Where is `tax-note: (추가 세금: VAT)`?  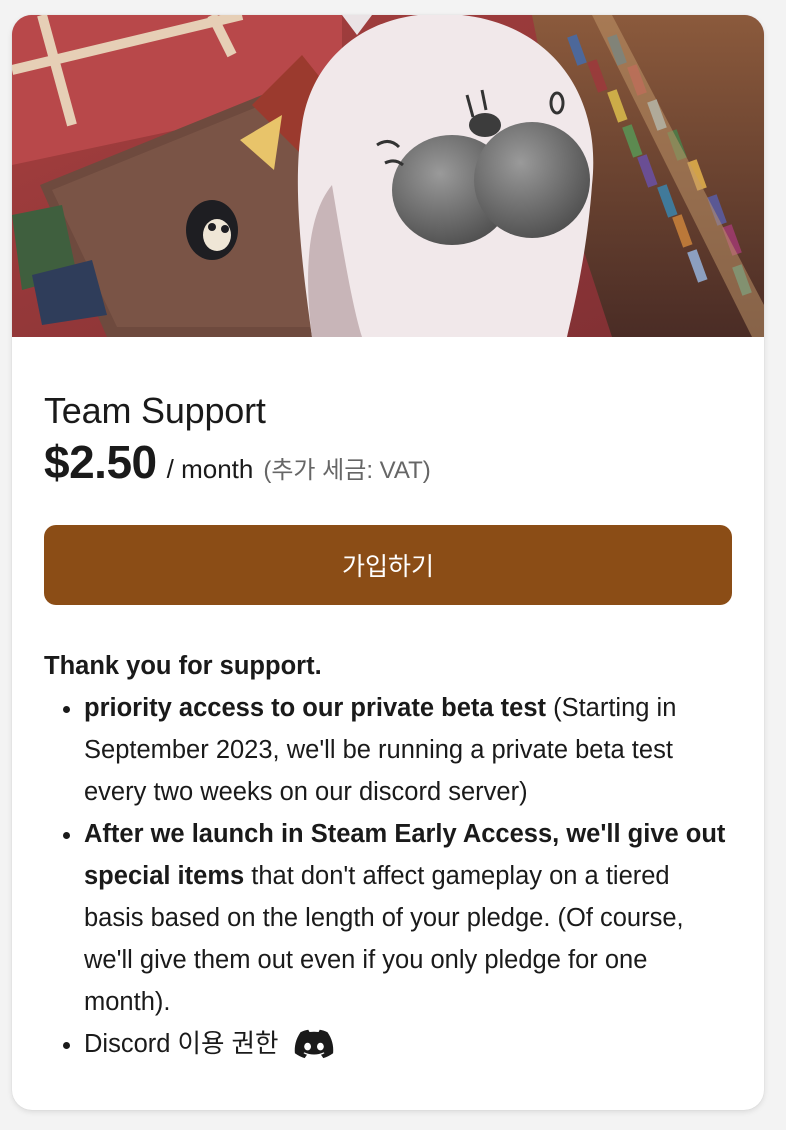 tax-note: (추가 세금: VAT) is located at coordinates (347, 470).